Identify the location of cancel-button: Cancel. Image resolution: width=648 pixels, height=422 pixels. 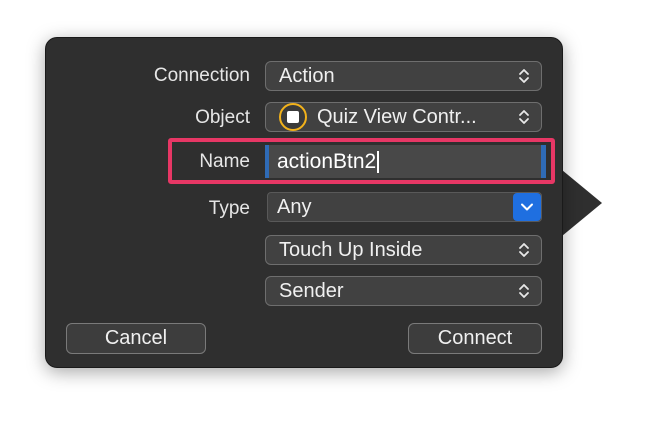
(136, 338).